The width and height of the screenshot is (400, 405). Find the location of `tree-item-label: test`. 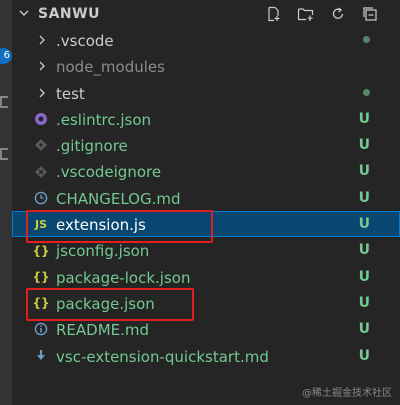

tree-item-label: test is located at coordinates (70, 93).